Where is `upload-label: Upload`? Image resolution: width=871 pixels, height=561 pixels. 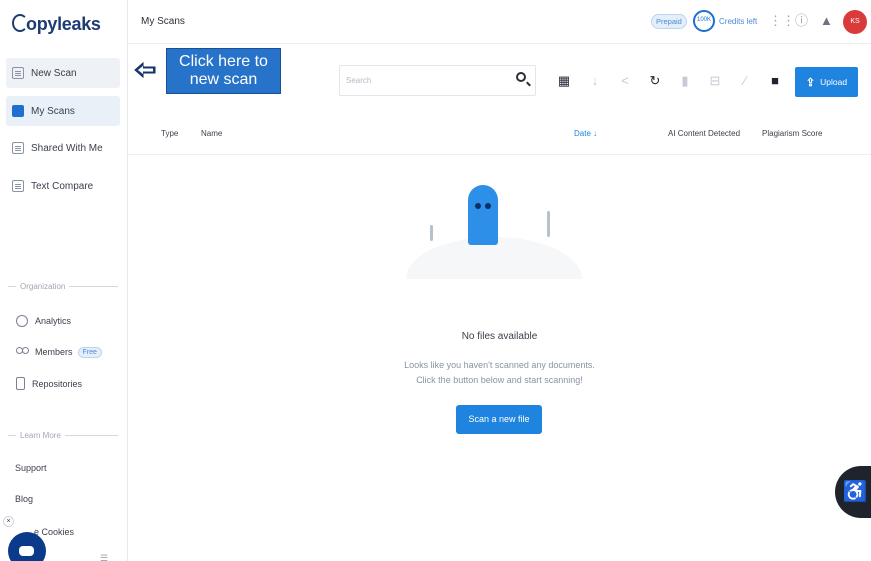
upload-label: Upload is located at coordinates (834, 82).